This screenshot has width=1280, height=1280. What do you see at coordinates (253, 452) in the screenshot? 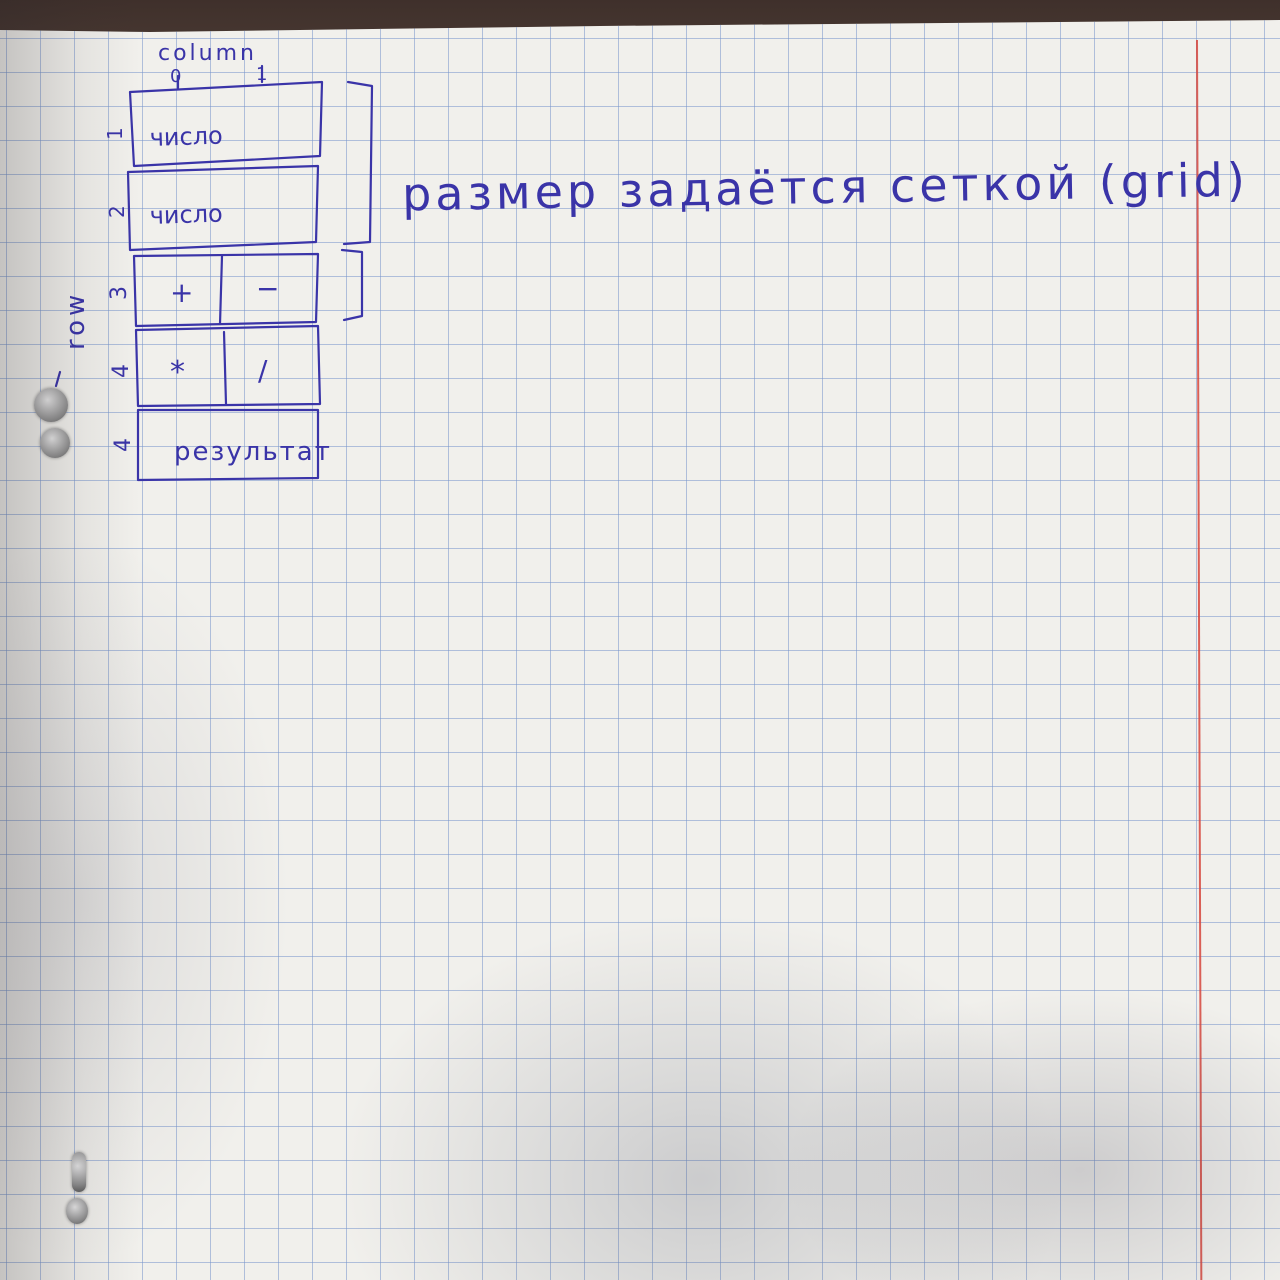
I see `cell-row5-text: результат` at bounding box center [253, 452].